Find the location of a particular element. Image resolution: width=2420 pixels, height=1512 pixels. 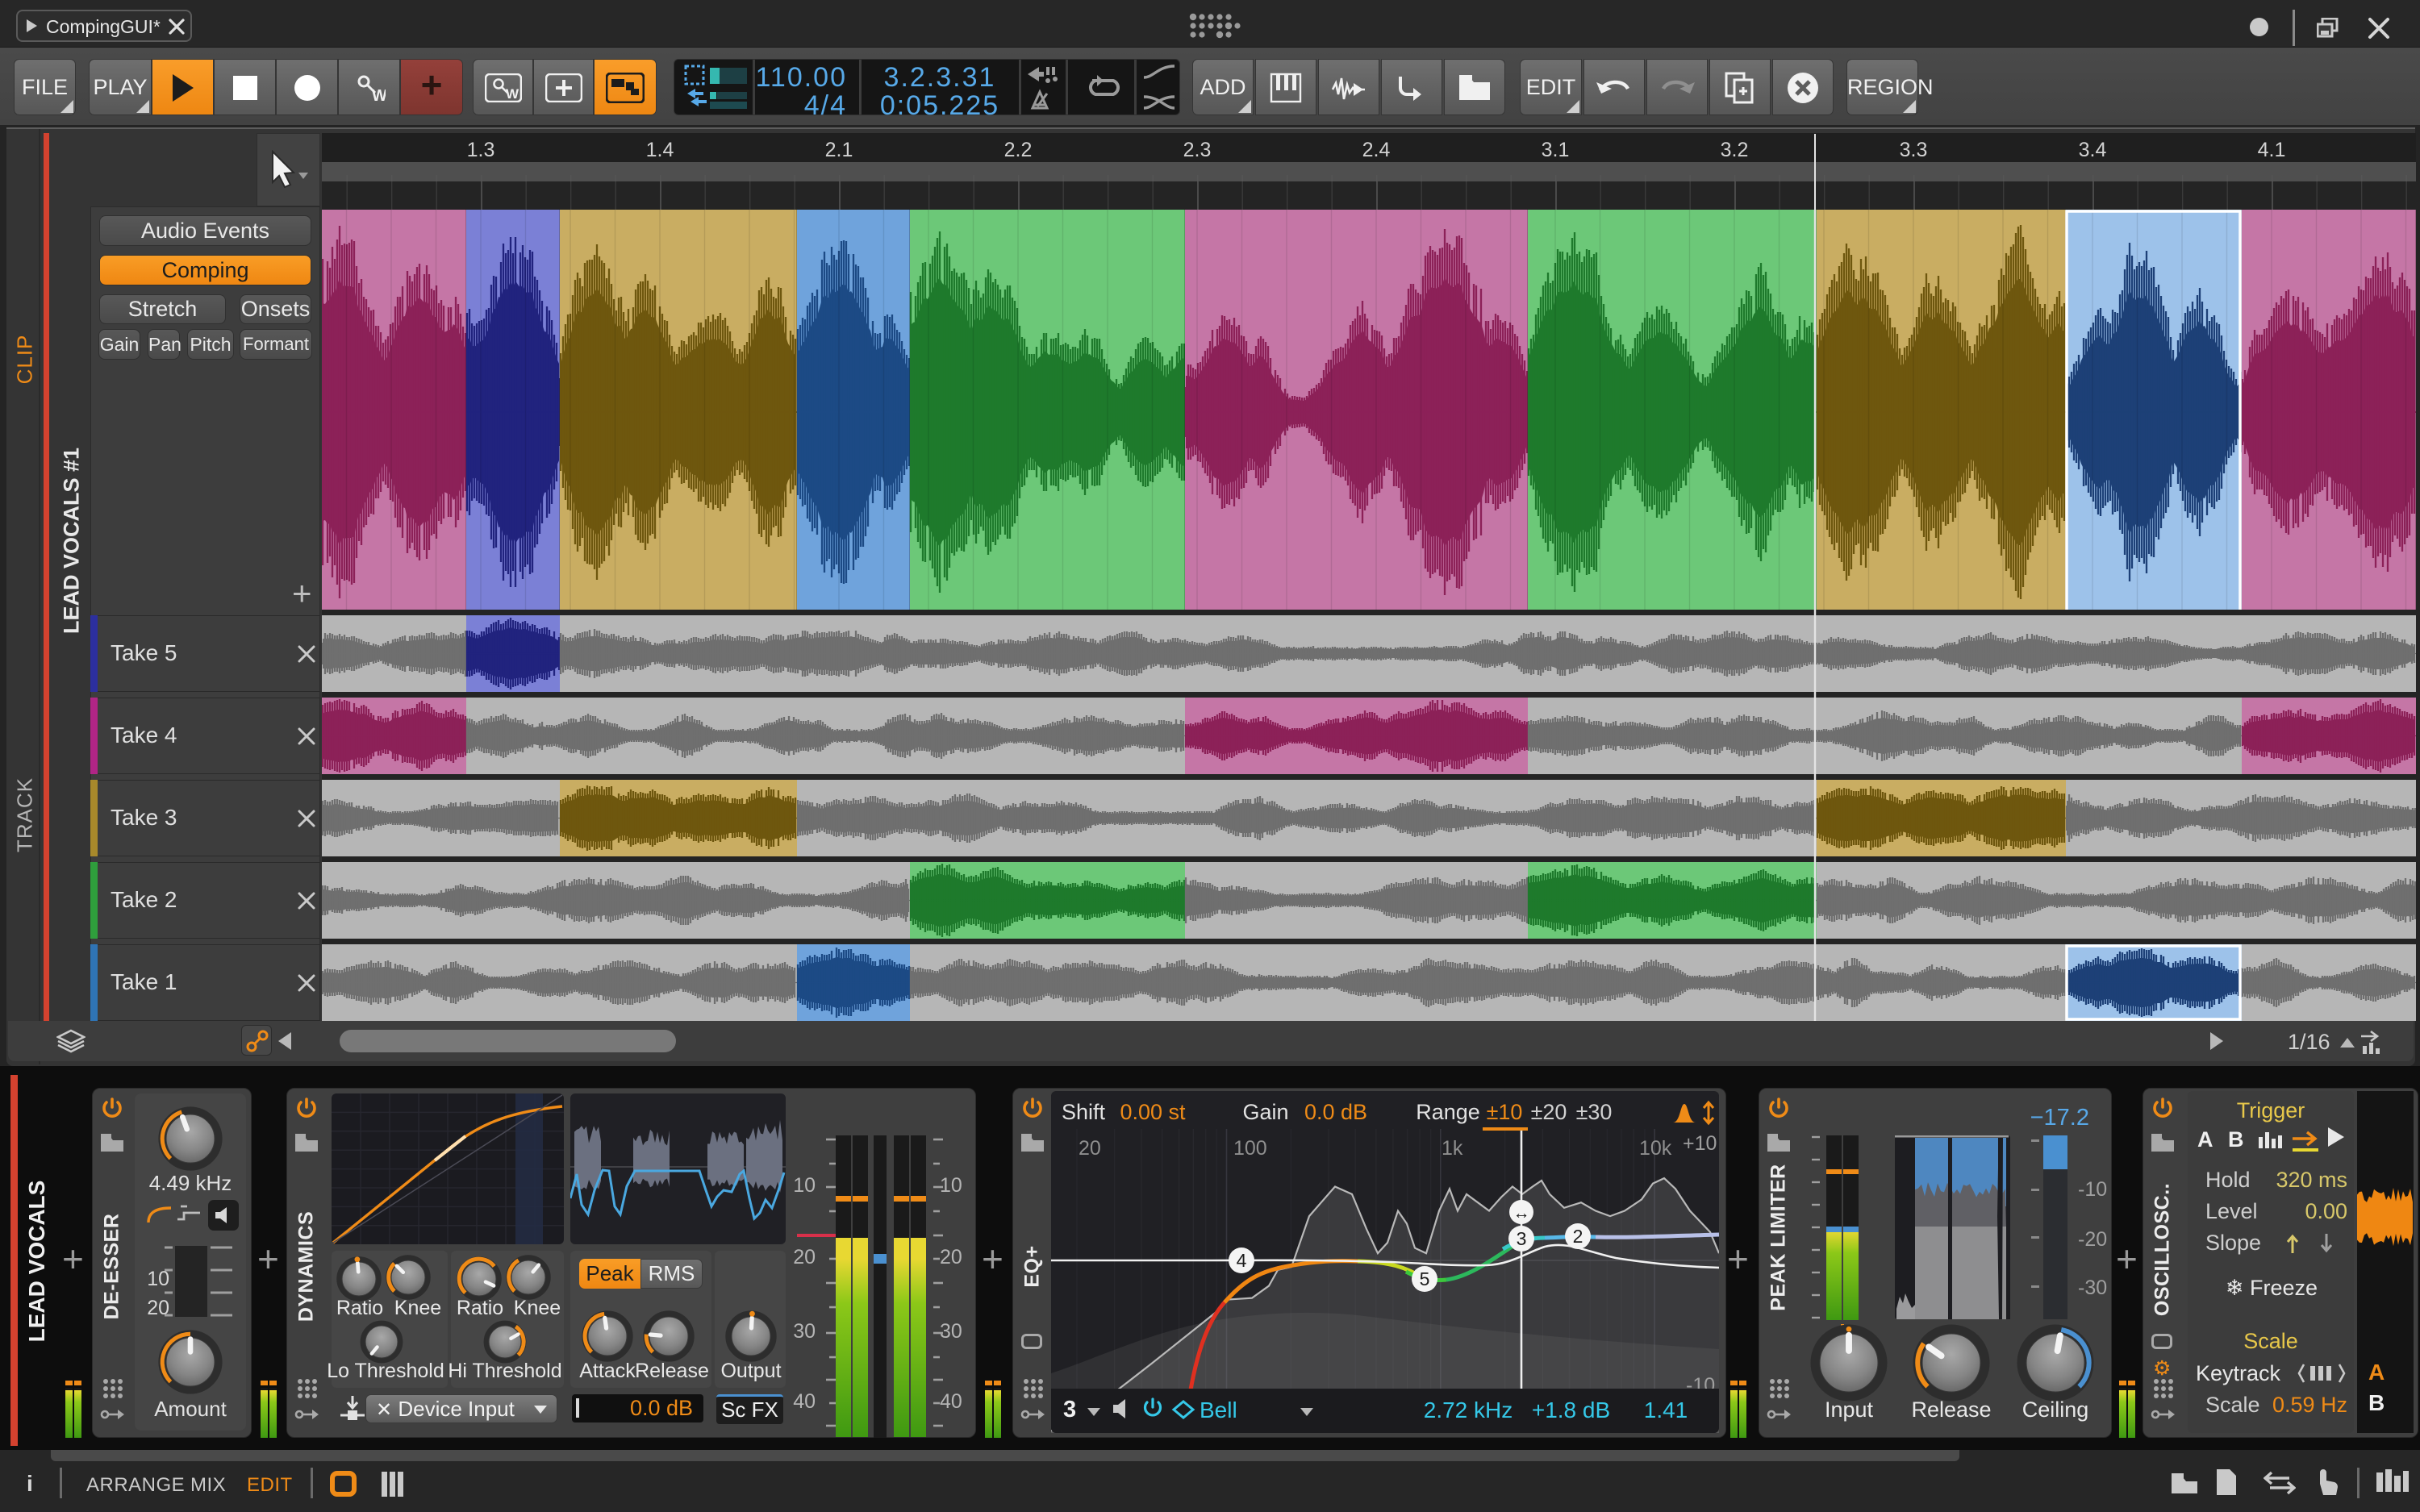

svg-text: 4 is located at coordinates (1242, 1260).